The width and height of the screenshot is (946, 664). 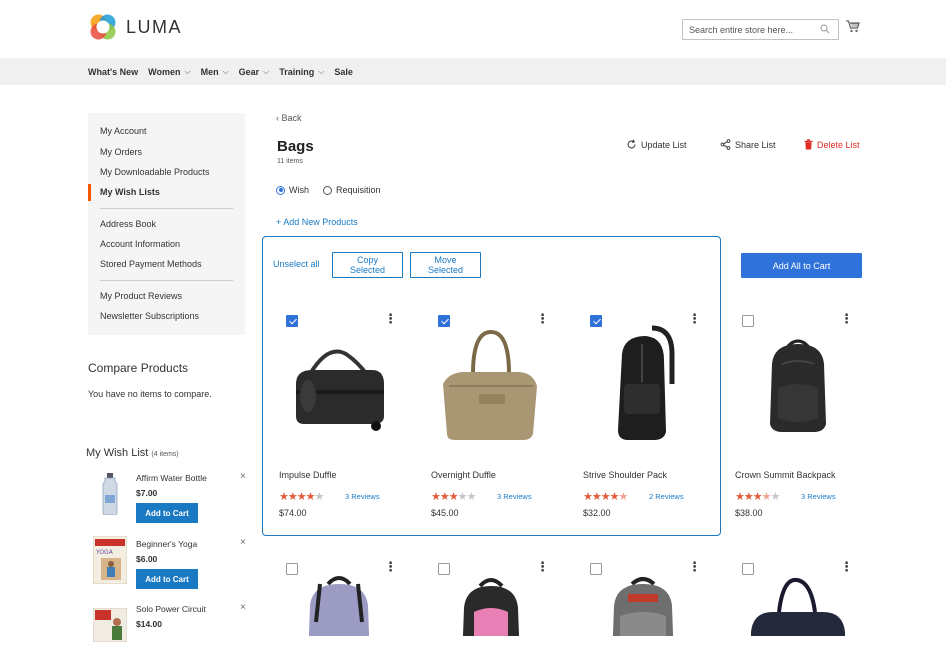 I want to click on trash-icon, so click(x=808, y=144).